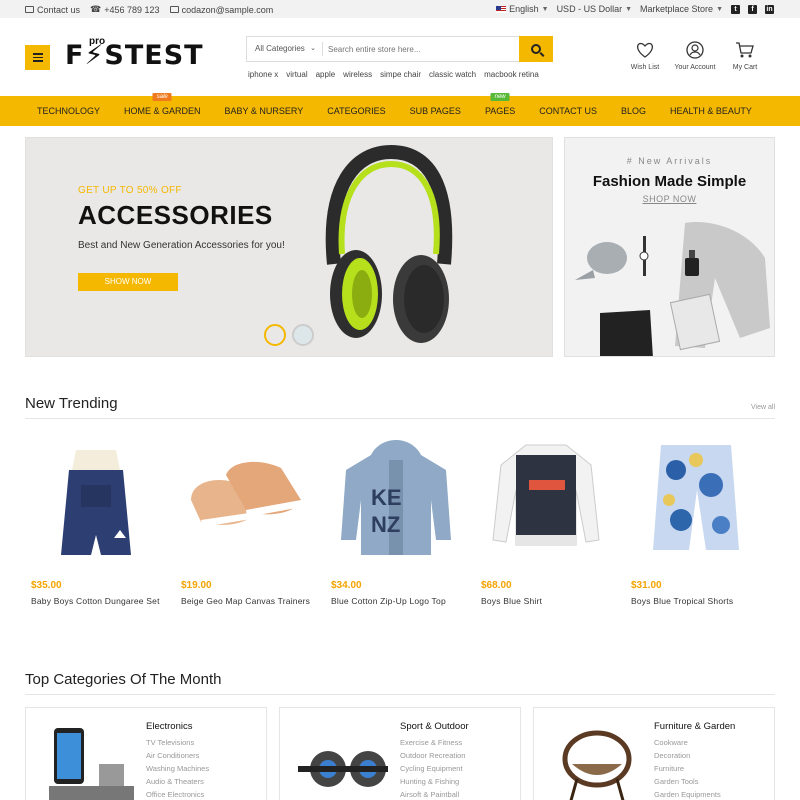  I want to click on nav-item-sub-pages: SUB PAGES, so click(435, 111).